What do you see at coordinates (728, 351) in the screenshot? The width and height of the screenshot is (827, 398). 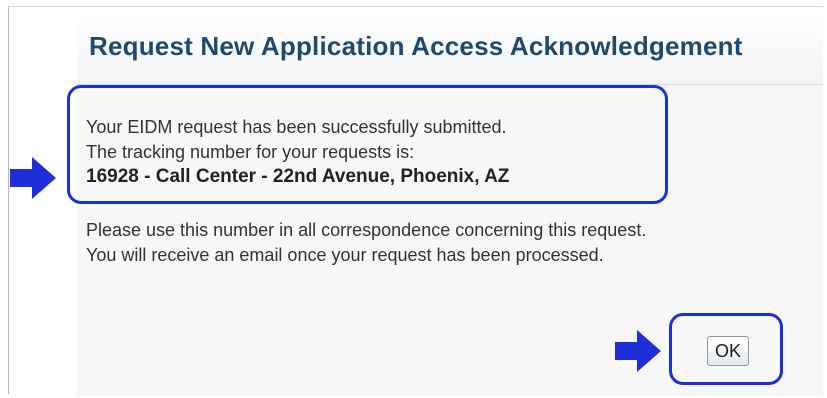 I see `ok-button: OK` at bounding box center [728, 351].